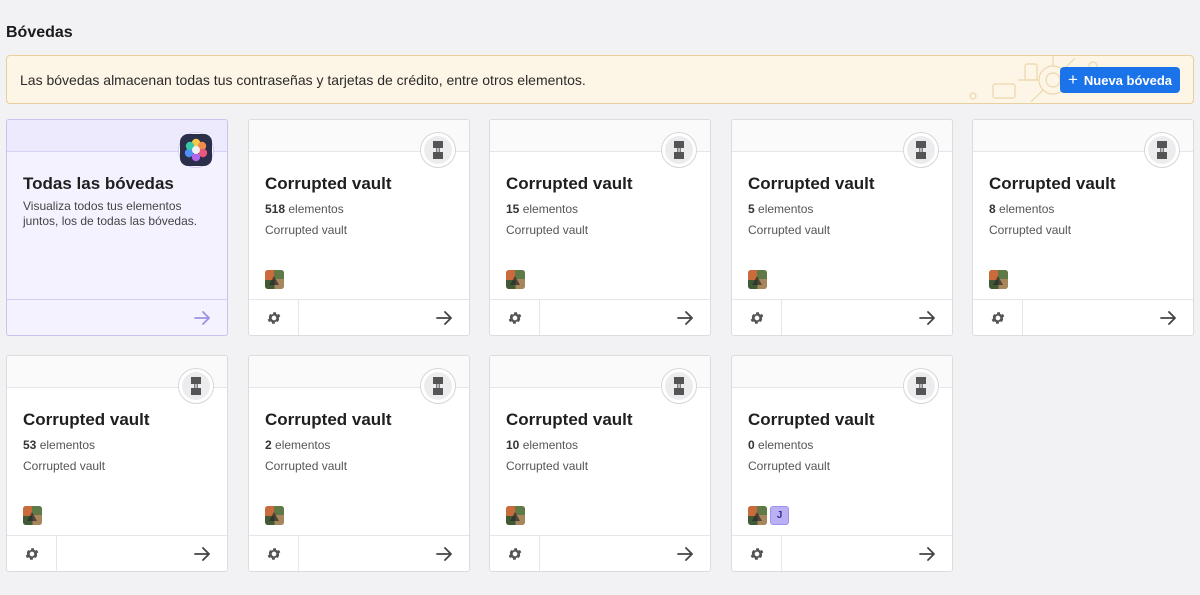 This screenshot has height=595, width=1200. What do you see at coordinates (30, 445) in the screenshot?
I see `vault-item-count-number: 53` at bounding box center [30, 445].